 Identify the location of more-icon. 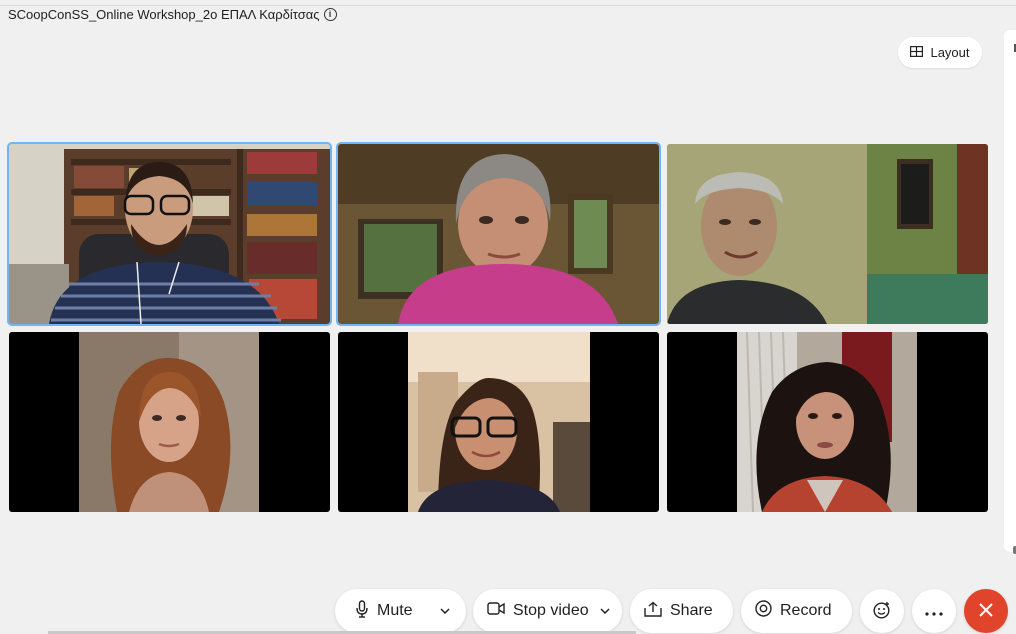
(934, 611).